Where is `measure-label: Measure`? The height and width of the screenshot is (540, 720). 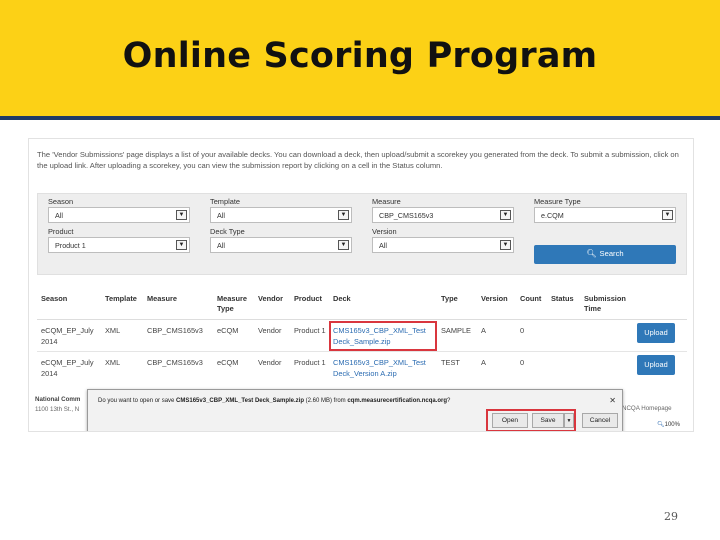
measure-label: Measure is located at coordinates (386, 201).